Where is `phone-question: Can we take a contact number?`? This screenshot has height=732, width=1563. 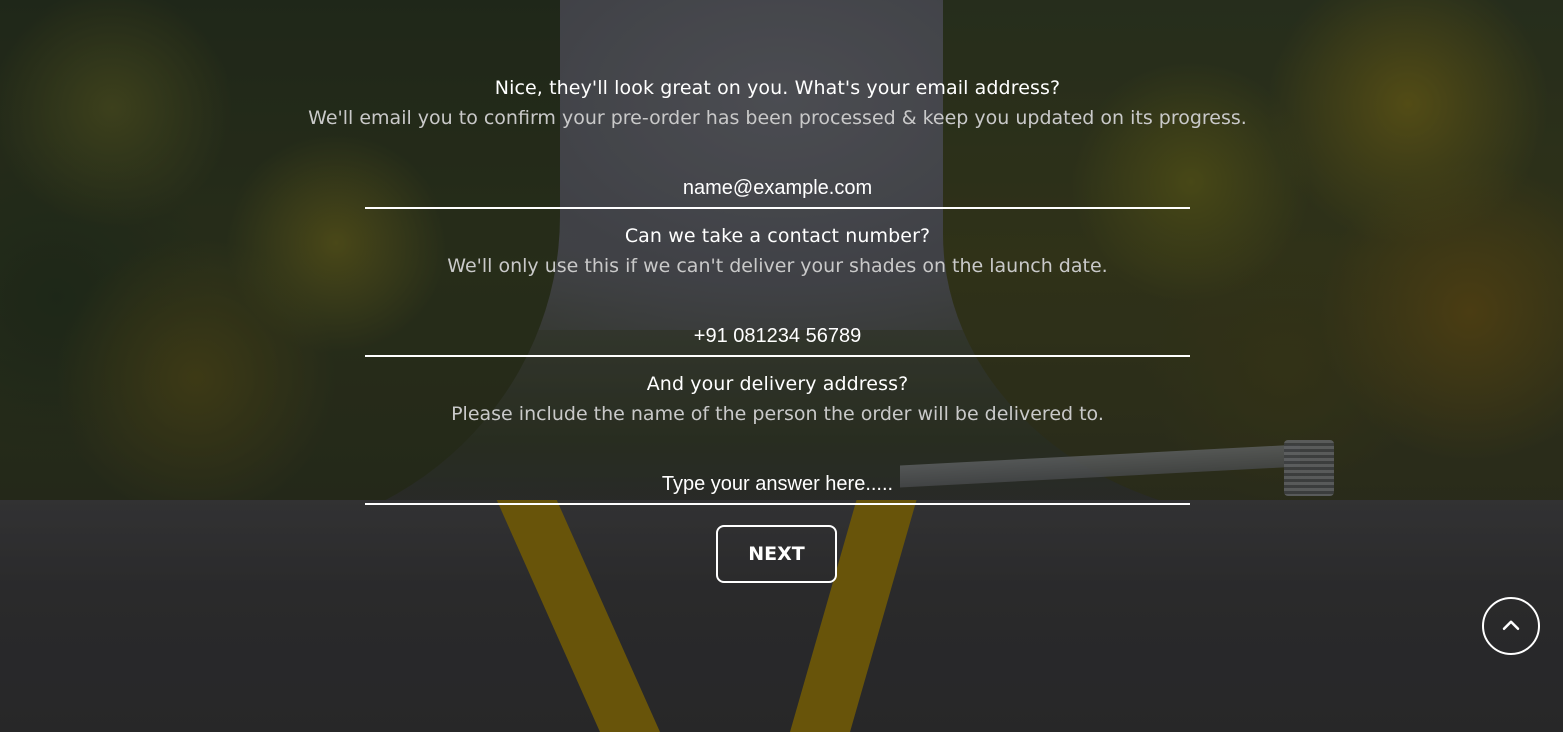
phone-question: Can we take a contact number? is located at coordinates (777, 236).